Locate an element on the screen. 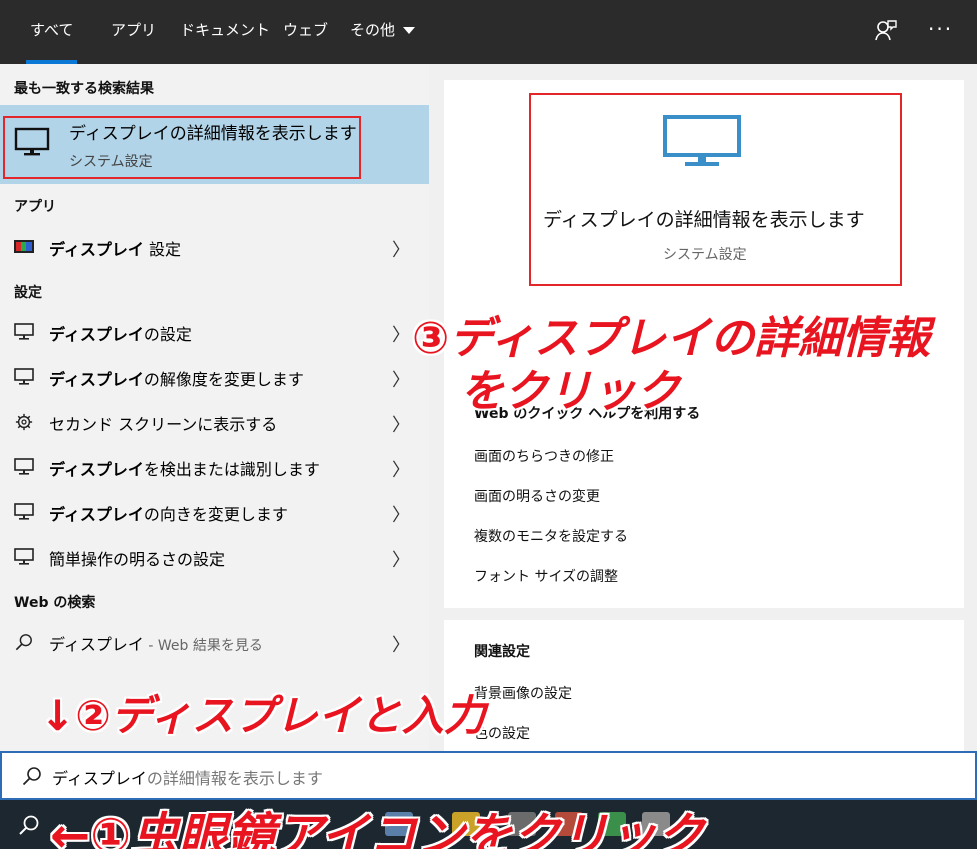 Image resolution: width=977 pixels, height=849 pixels. settings-item-label-rest: 簡単操作の明るさの設定 is located at coordinates (137, 559).